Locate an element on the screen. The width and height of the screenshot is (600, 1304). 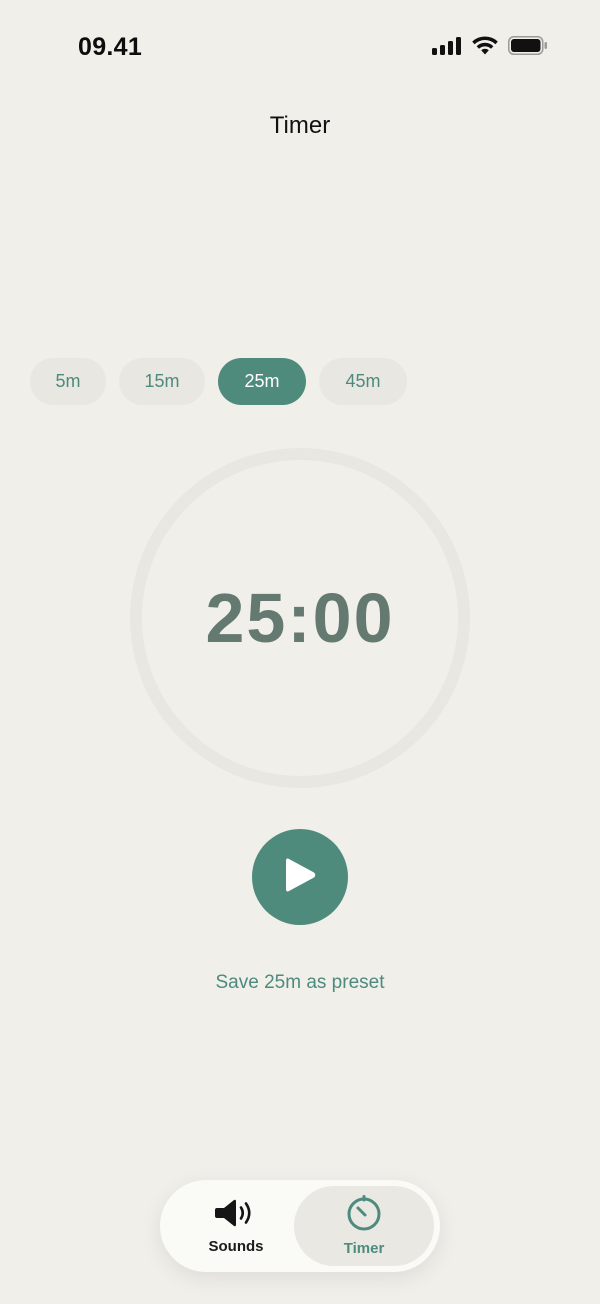
save-preset-link: Save 25m as preset is located at coordinates (300, 983).